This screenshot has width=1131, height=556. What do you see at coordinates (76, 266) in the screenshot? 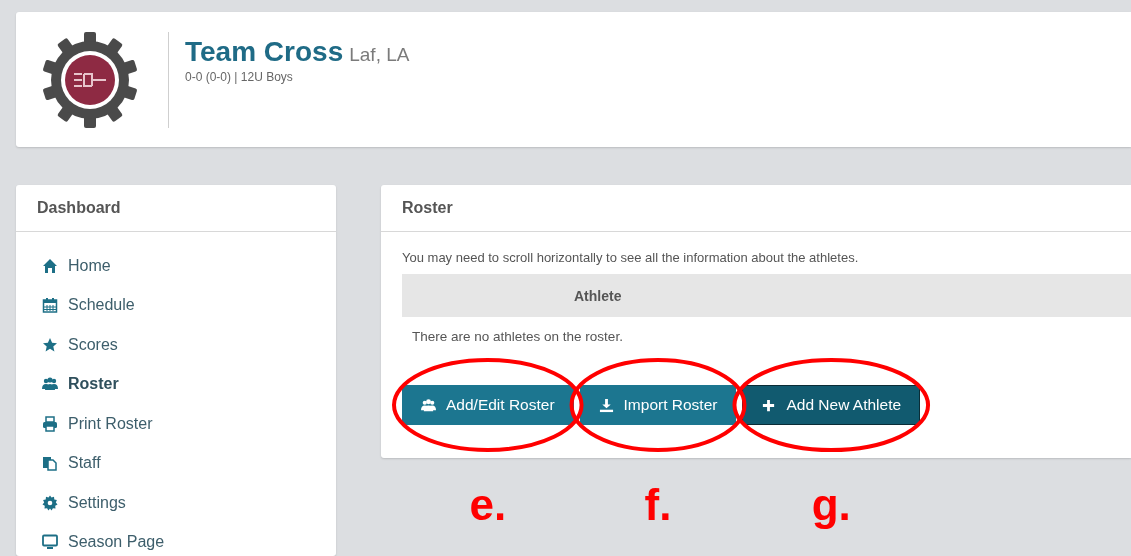
I see `sidebar-item: Home` at bounding box center [76, 266].